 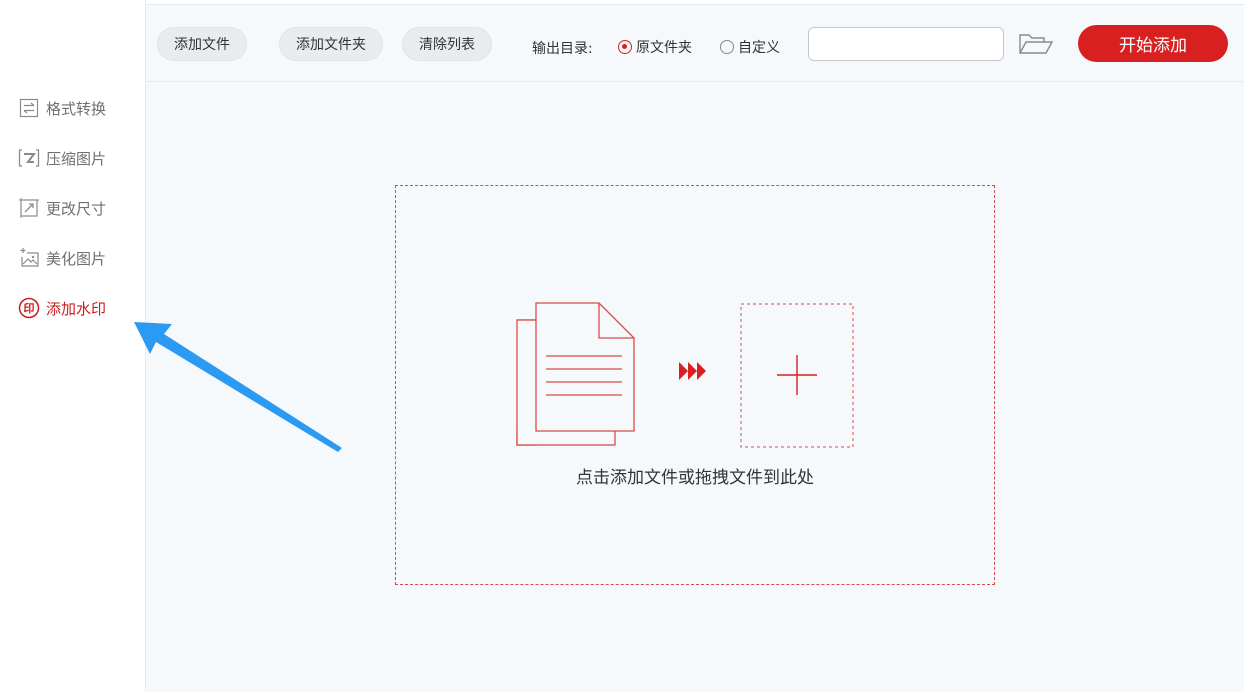 I want to click on radio-original-folder: 原文件夹, so click(x=655, y=47).